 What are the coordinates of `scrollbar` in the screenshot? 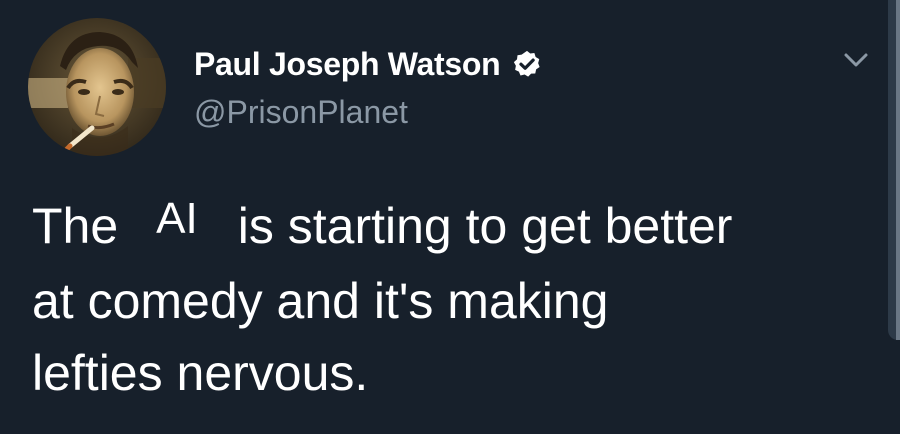 It's located at (894, 170).